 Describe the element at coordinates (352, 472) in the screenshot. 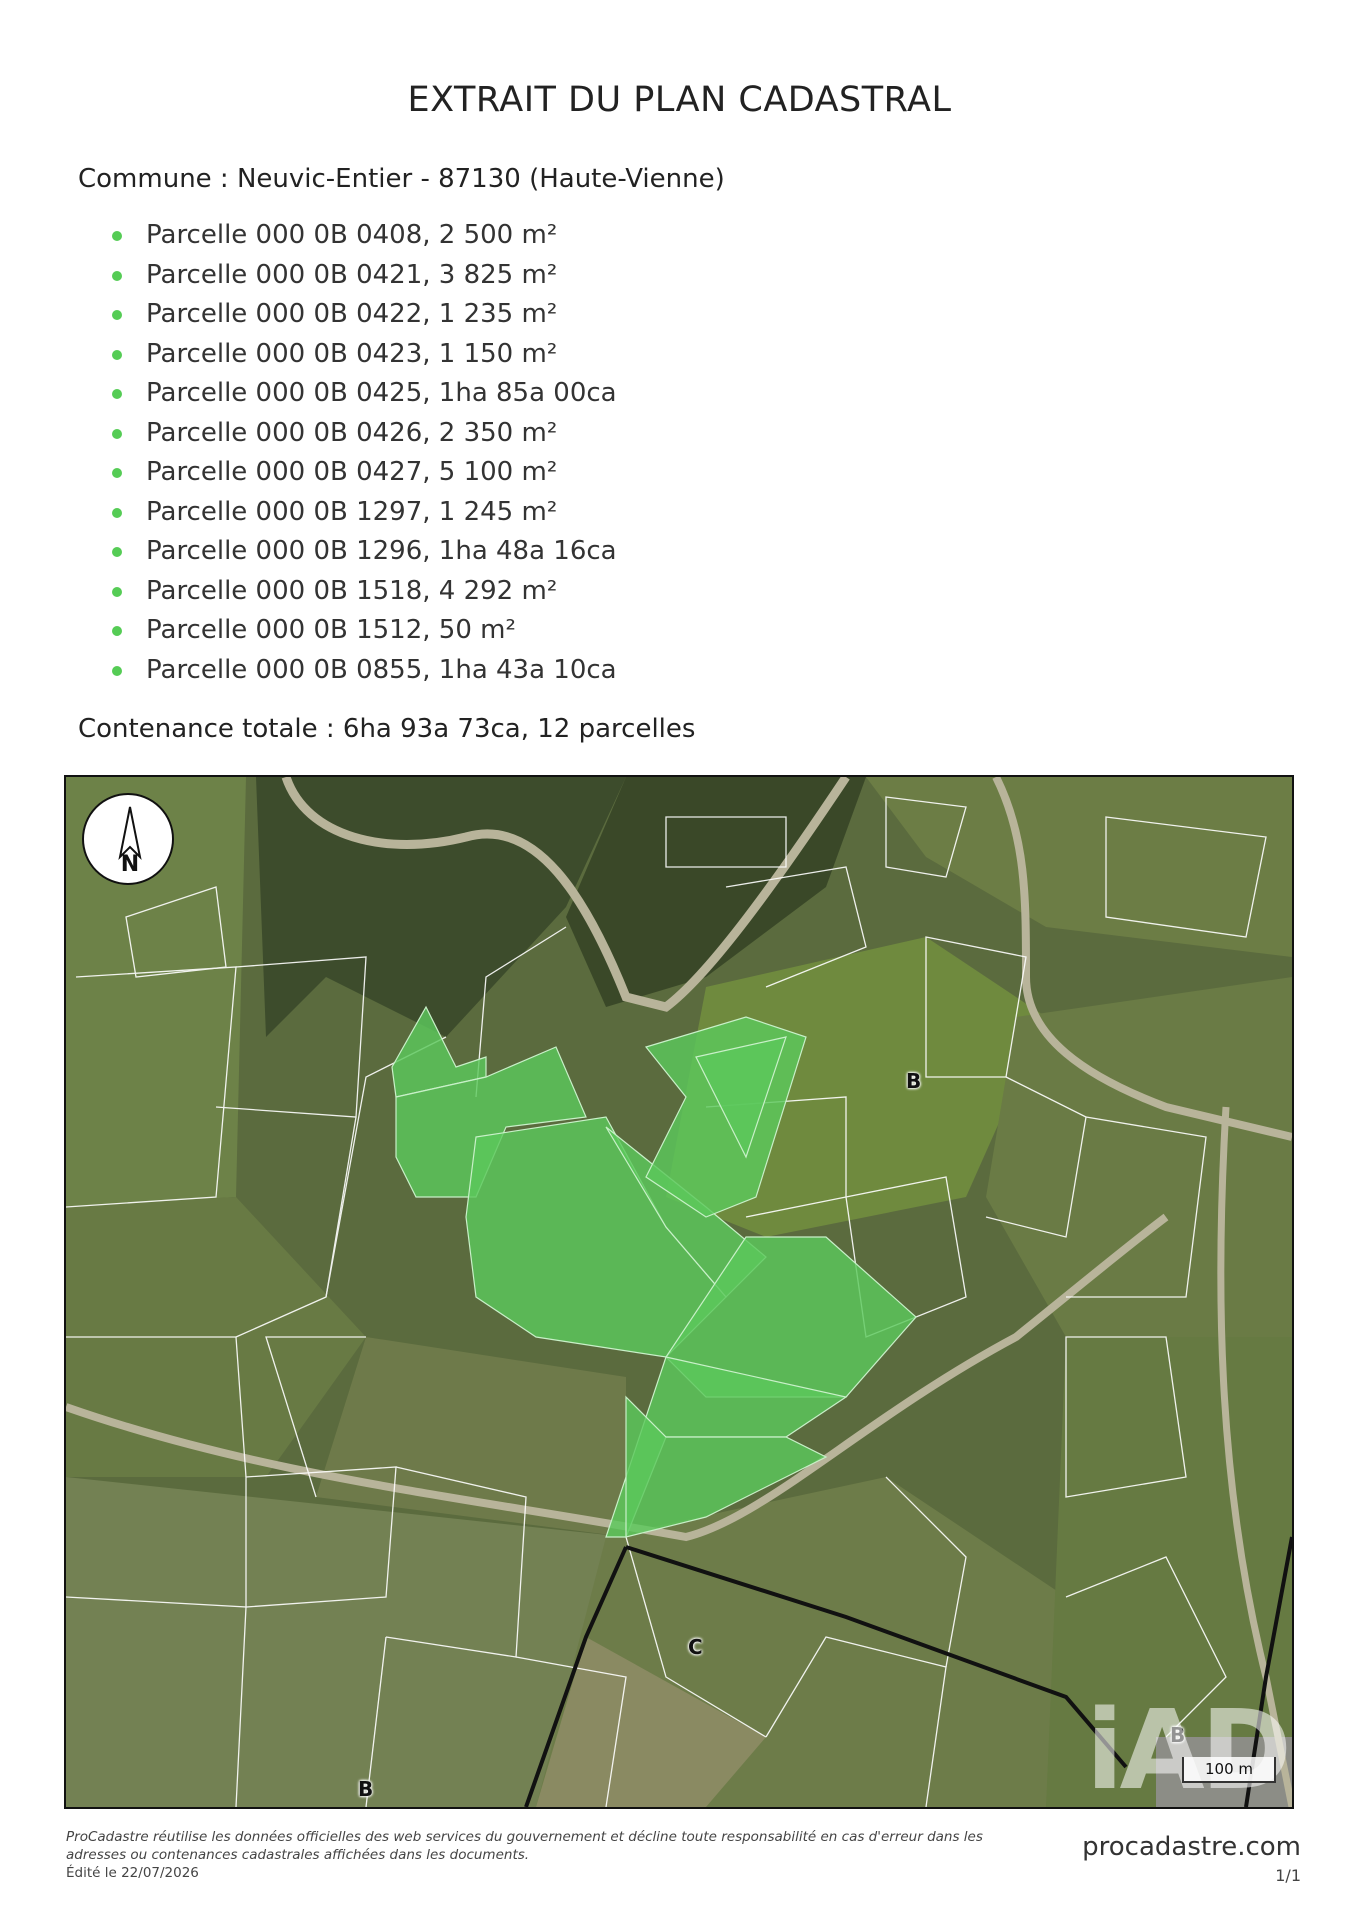

I see `parcel-label: Parcelle 000 0B 0427, 5 100 m²` at that location.